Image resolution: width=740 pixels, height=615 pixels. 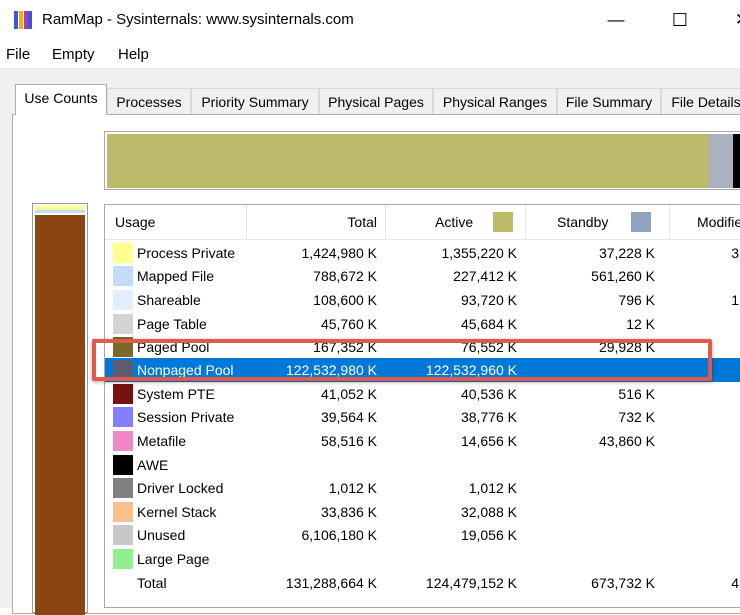 I want to click on standby-value: 561,260 K, so click(x=623, y=276).